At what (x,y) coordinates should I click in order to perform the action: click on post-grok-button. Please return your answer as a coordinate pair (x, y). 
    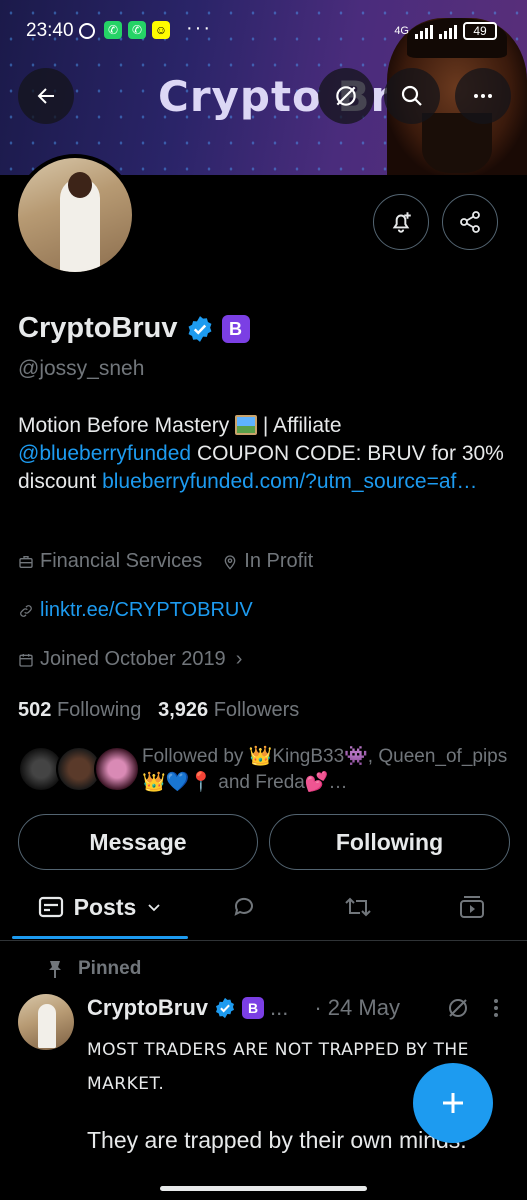
    Looking at the image, I should click on (458, 1010).